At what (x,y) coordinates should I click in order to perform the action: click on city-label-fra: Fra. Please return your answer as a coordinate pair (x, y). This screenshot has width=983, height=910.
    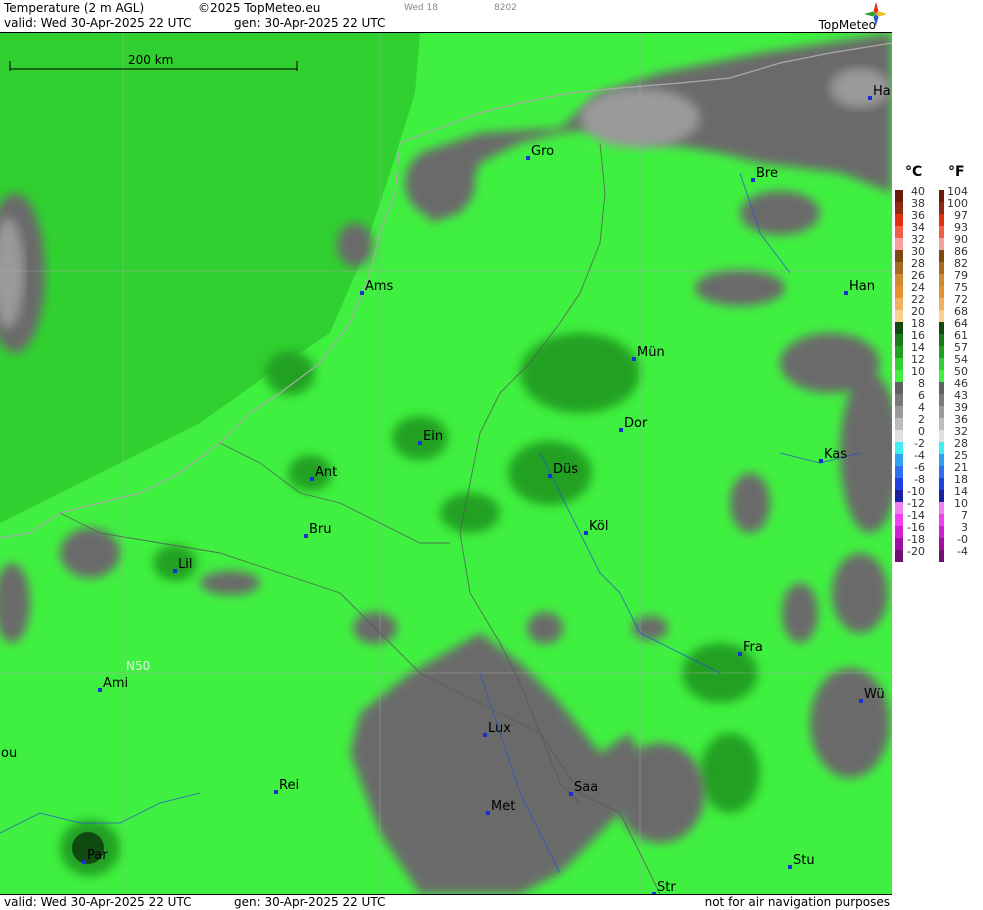
    Looking at the image, I should click on (753, 647).